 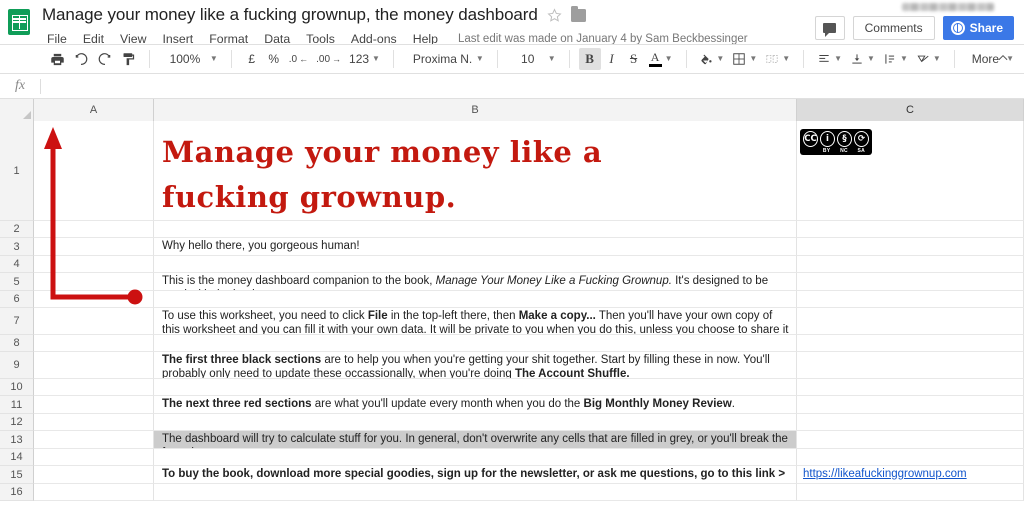 I want to click on comment-icon-button, so click(x=829, y=28).